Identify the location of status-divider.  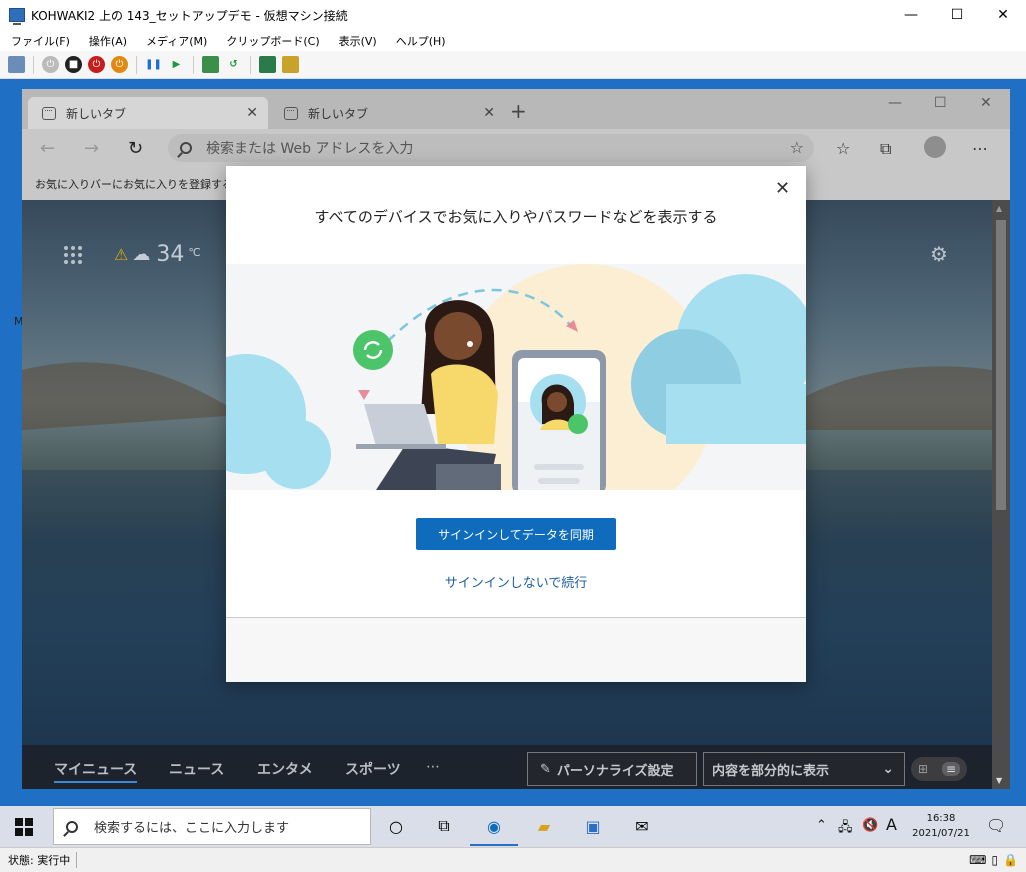
(77, 860).